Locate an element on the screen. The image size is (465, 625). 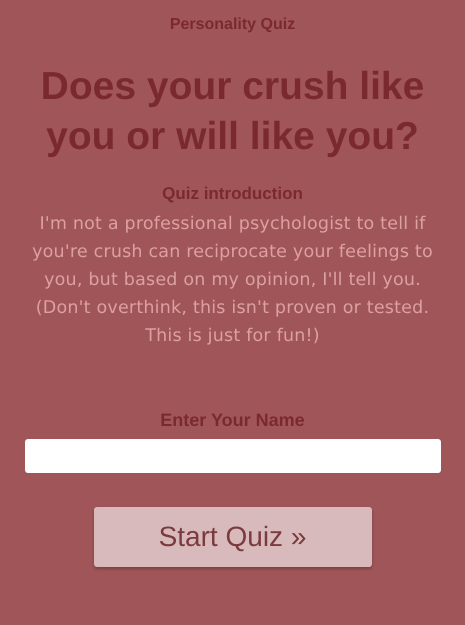
name-input-field is located at coordinates (232, 456).